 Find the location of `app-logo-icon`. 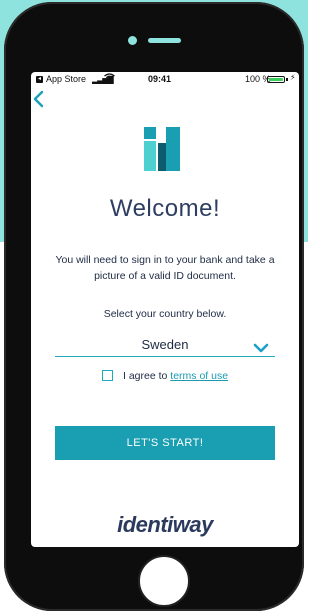

app-logo-icon is located at coordinates (162, 149).